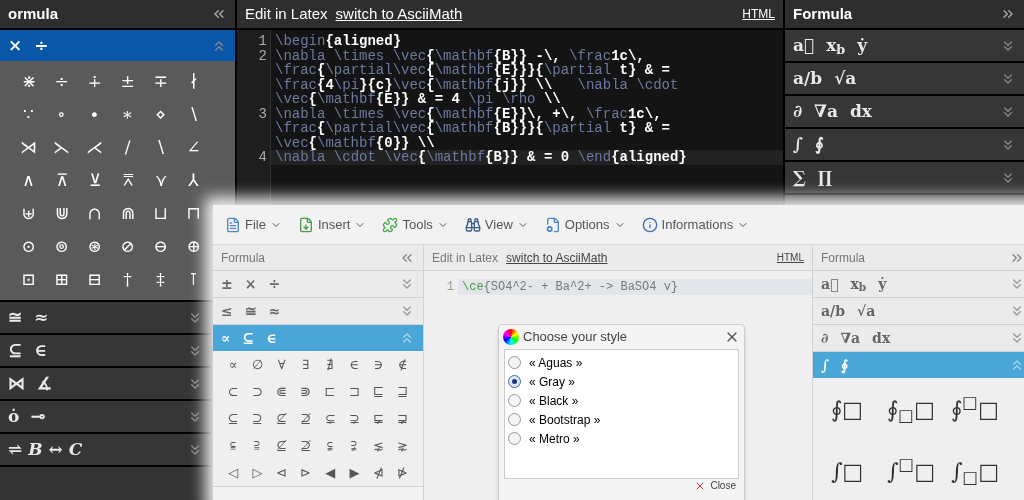  I want to click on section-header: ≤ ≅ ≈, so click(318, 311).